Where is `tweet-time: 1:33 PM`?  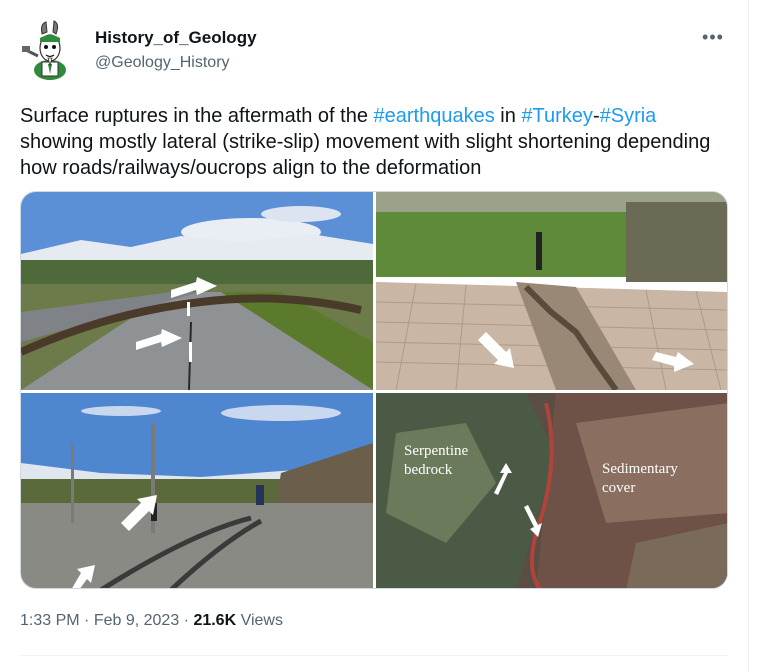 tweet-time: 1:33 PM is located at coordinates (50, 620).